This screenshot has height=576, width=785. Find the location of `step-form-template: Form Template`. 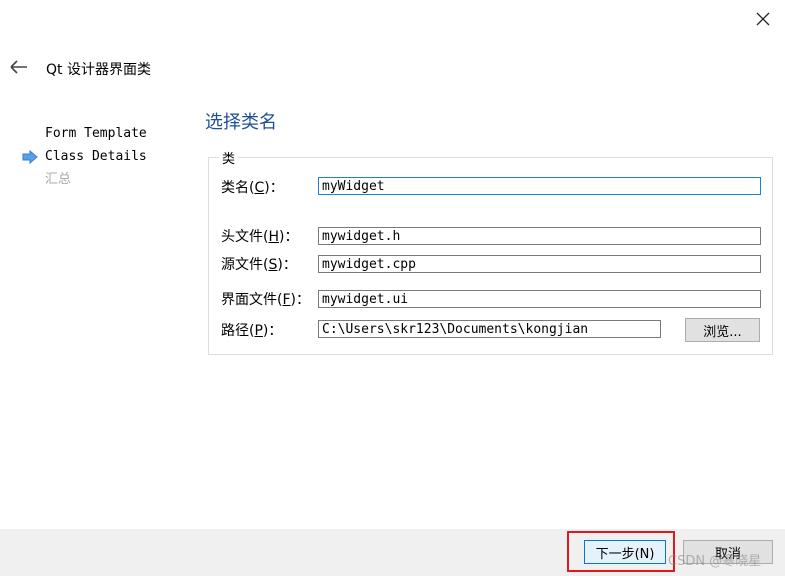

step-form-template: Form Template is located at coordinates (96, 133).